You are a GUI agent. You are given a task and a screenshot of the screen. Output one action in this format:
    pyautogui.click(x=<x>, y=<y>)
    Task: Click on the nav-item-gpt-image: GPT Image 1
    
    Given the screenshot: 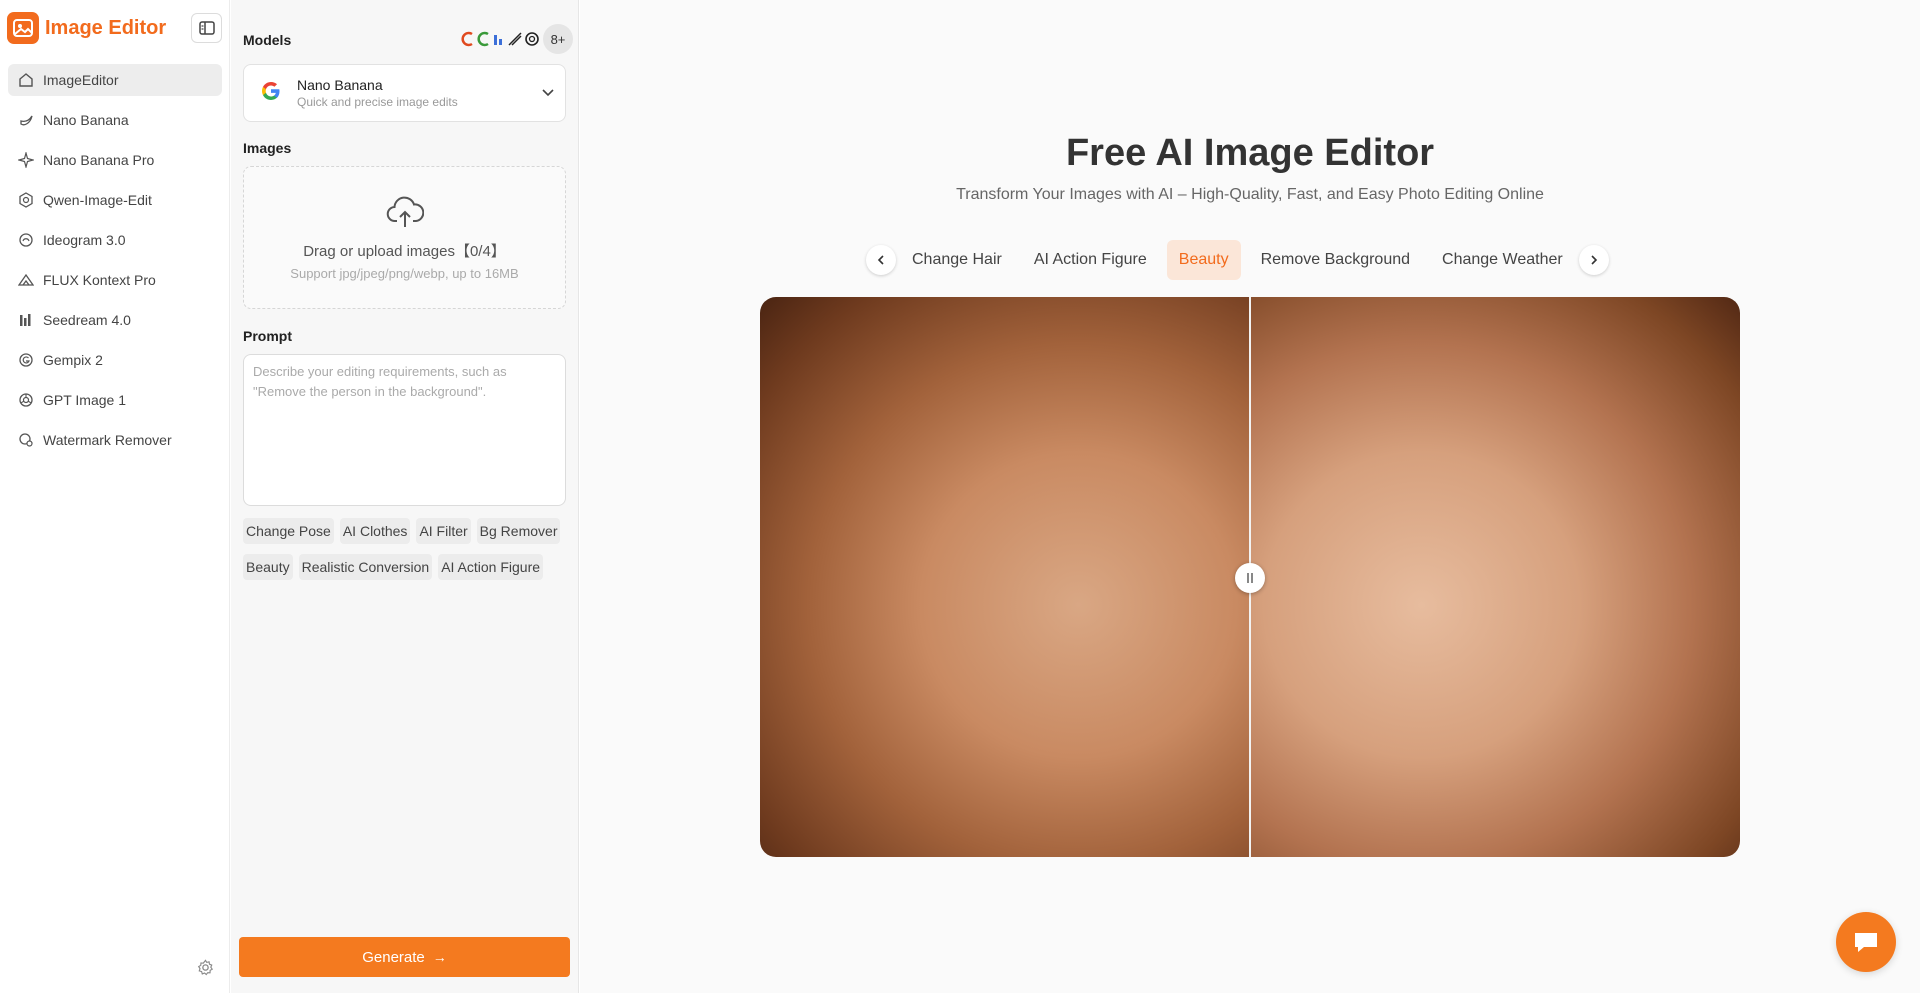 What is the action you would take?
    pyautogui.click(x=115, y=400)
    